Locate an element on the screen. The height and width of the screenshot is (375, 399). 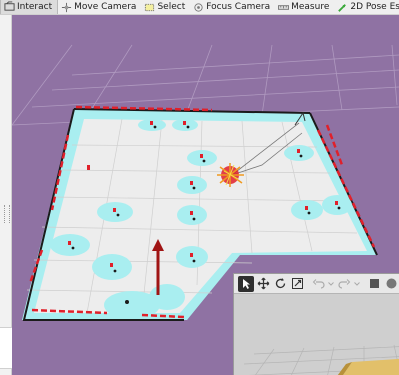
select-tool-button is located at coordinates (246, 283).